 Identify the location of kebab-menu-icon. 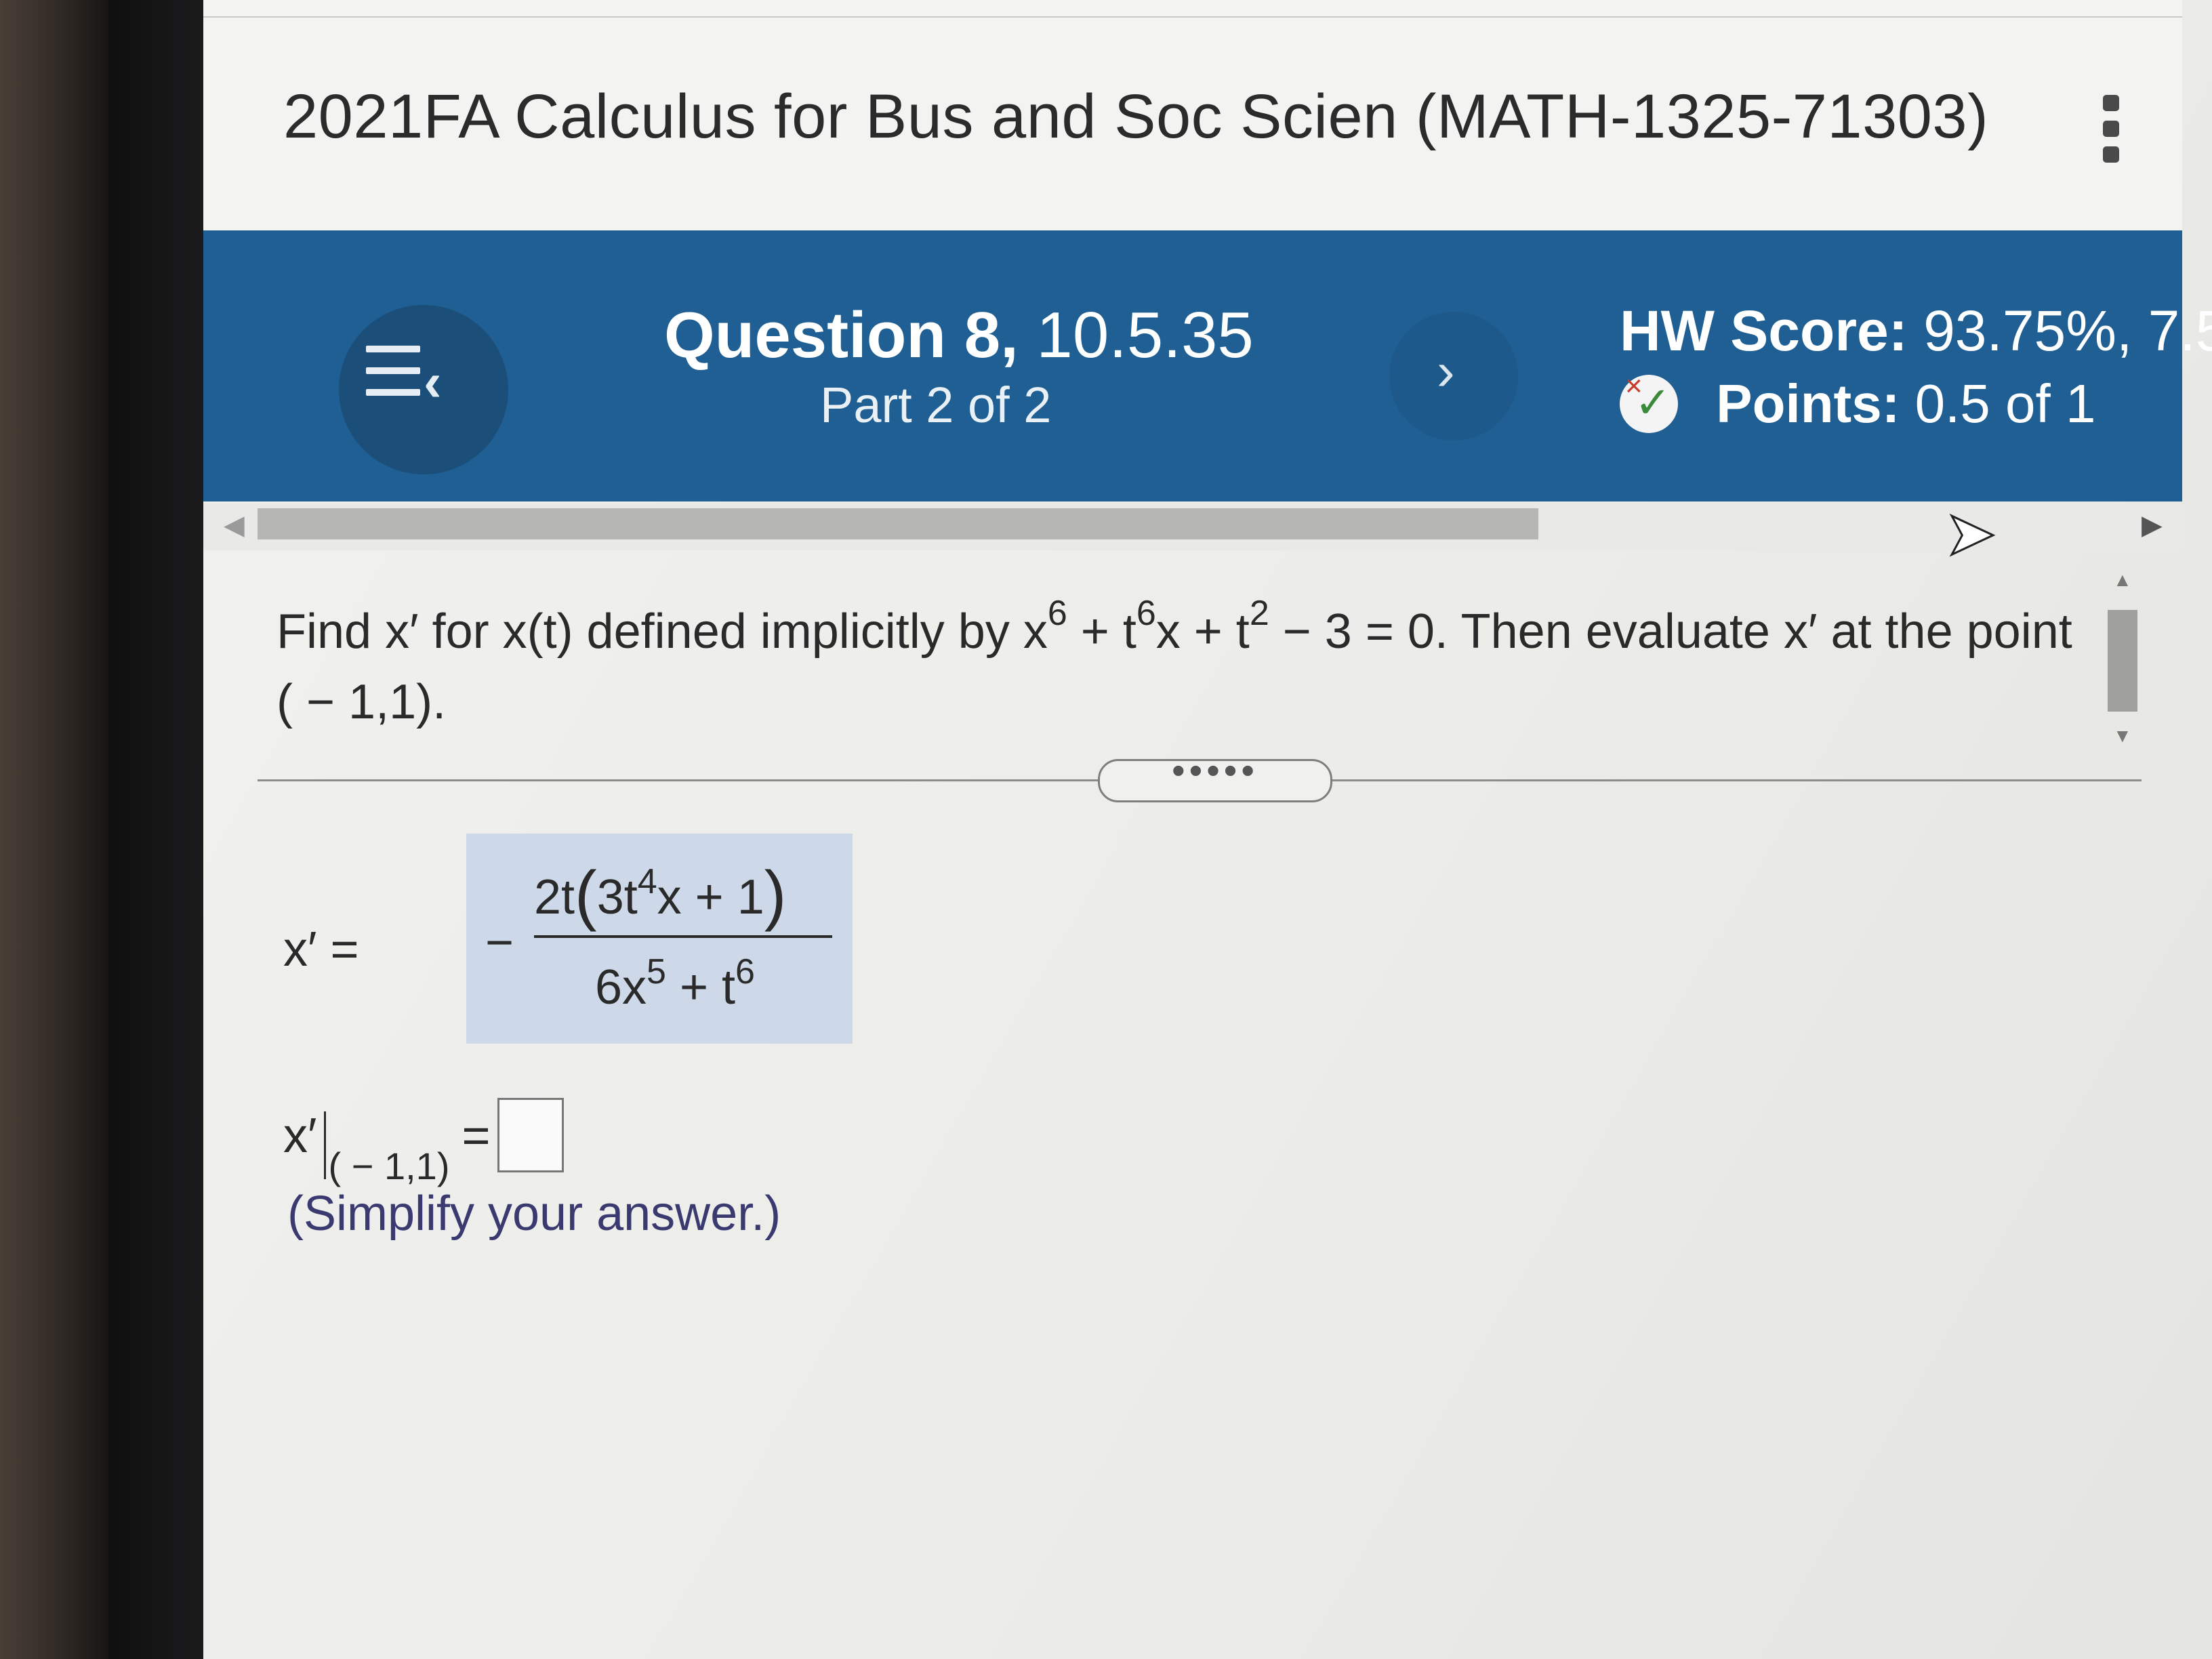
(2111, 135).